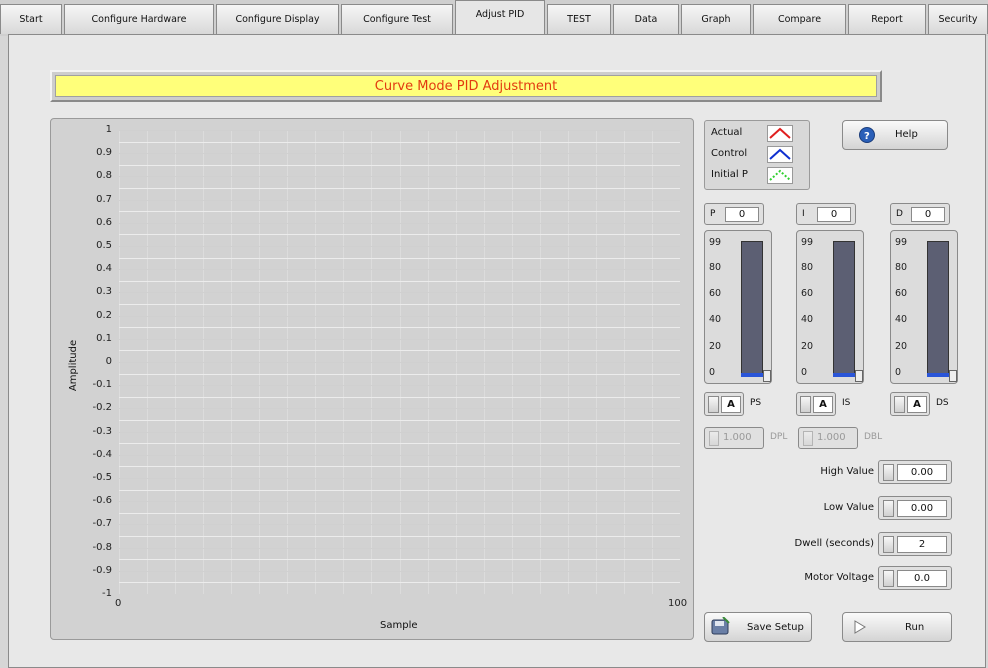 This screenshot has height=668, width=988. Describe the element at coordinates (888, 508) in the screenshot. I see `low-value-spinner` at that location.